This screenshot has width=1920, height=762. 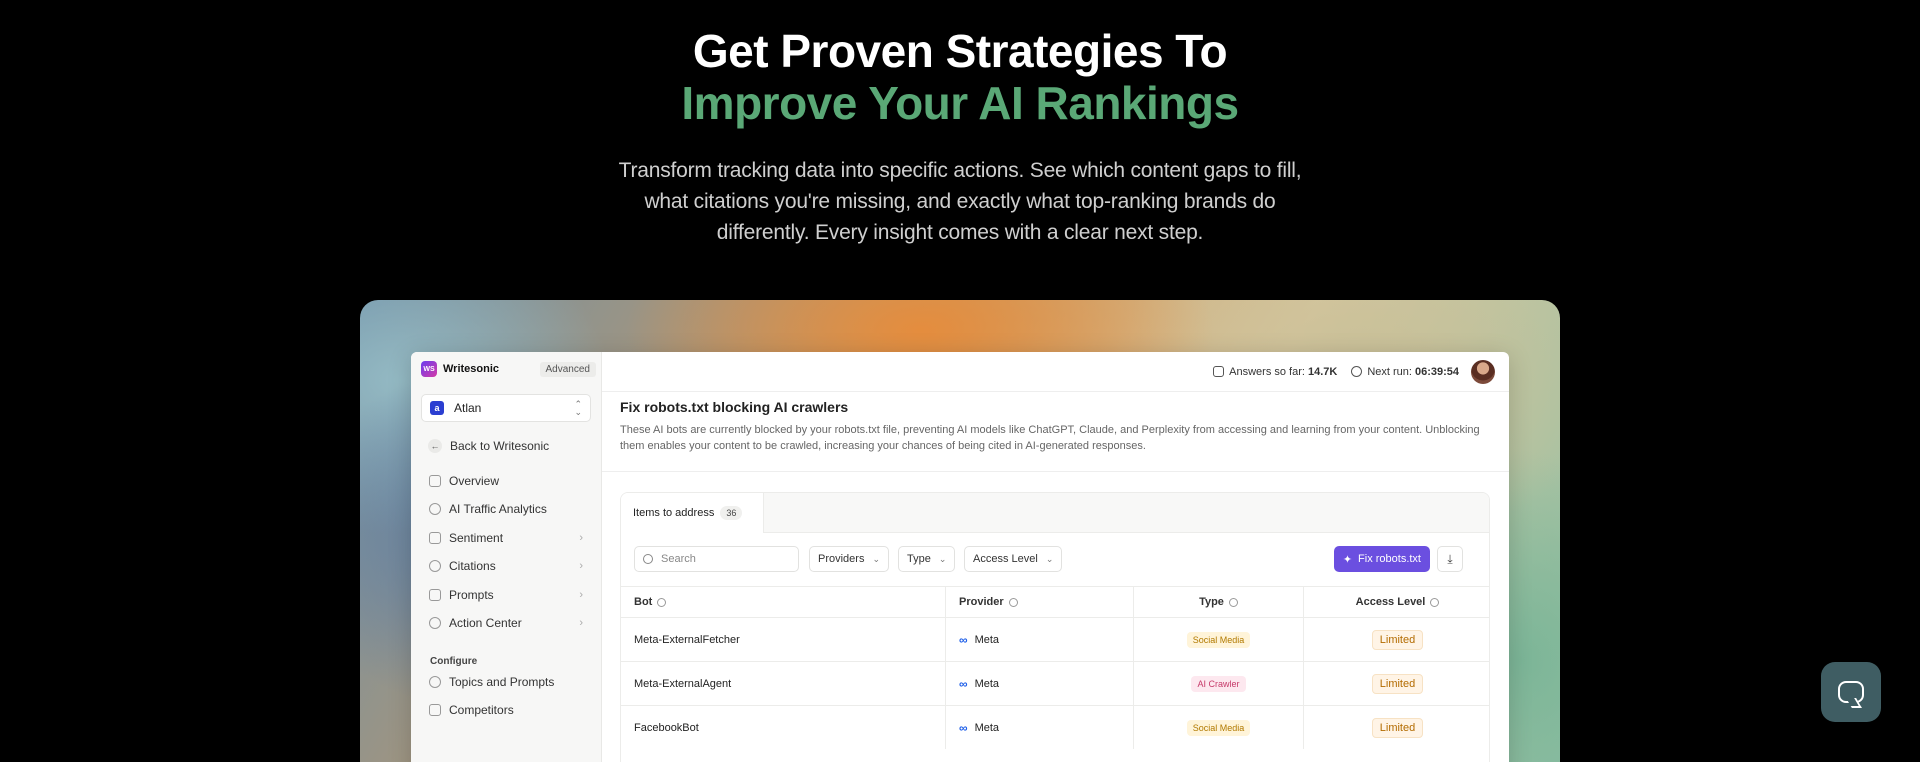 I want to click on search-input: Search, so click(x=716, y=559).